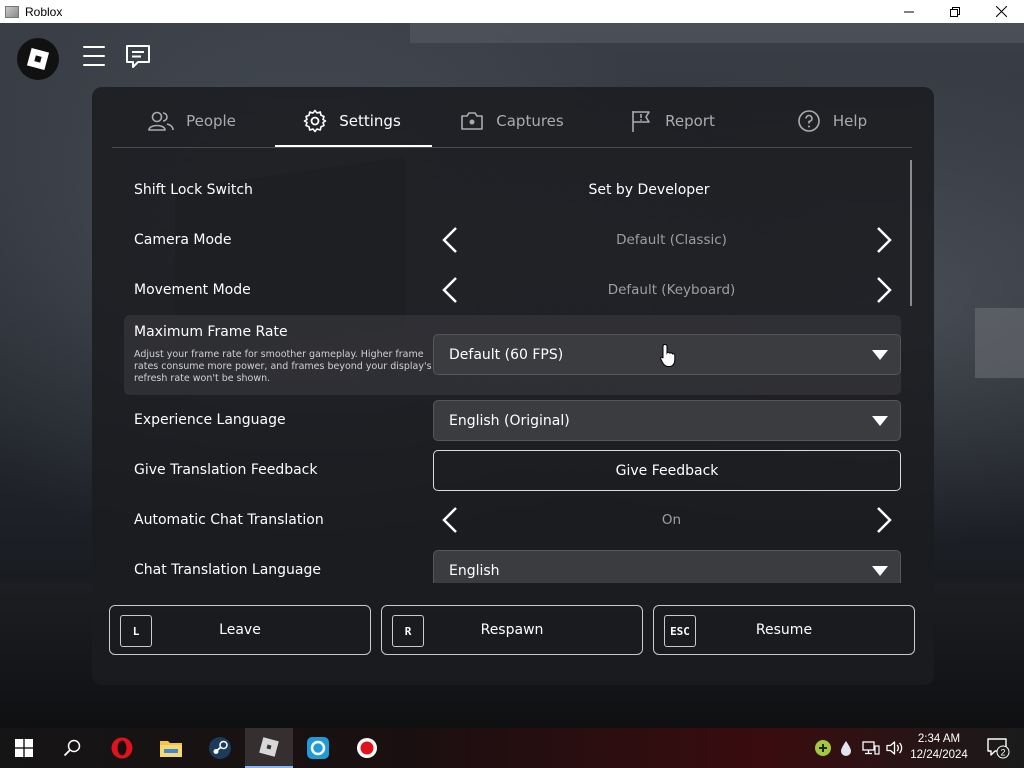  Describe the element at coordinates (226, 470) in the screenshot. I see `setting-label: Give Translation Feedback` at that location.